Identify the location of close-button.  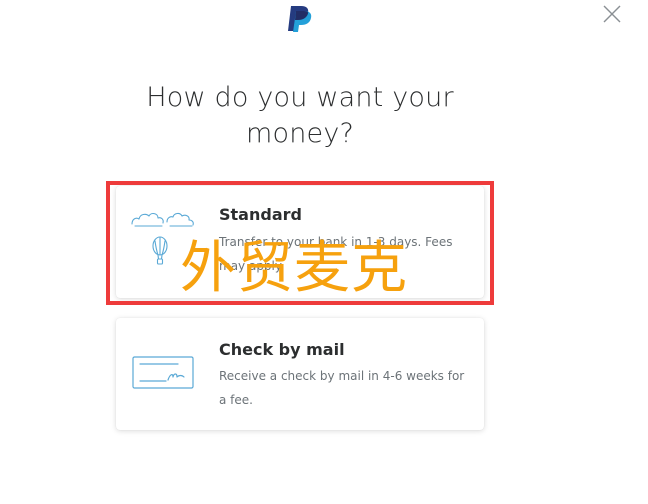
(612, 14).